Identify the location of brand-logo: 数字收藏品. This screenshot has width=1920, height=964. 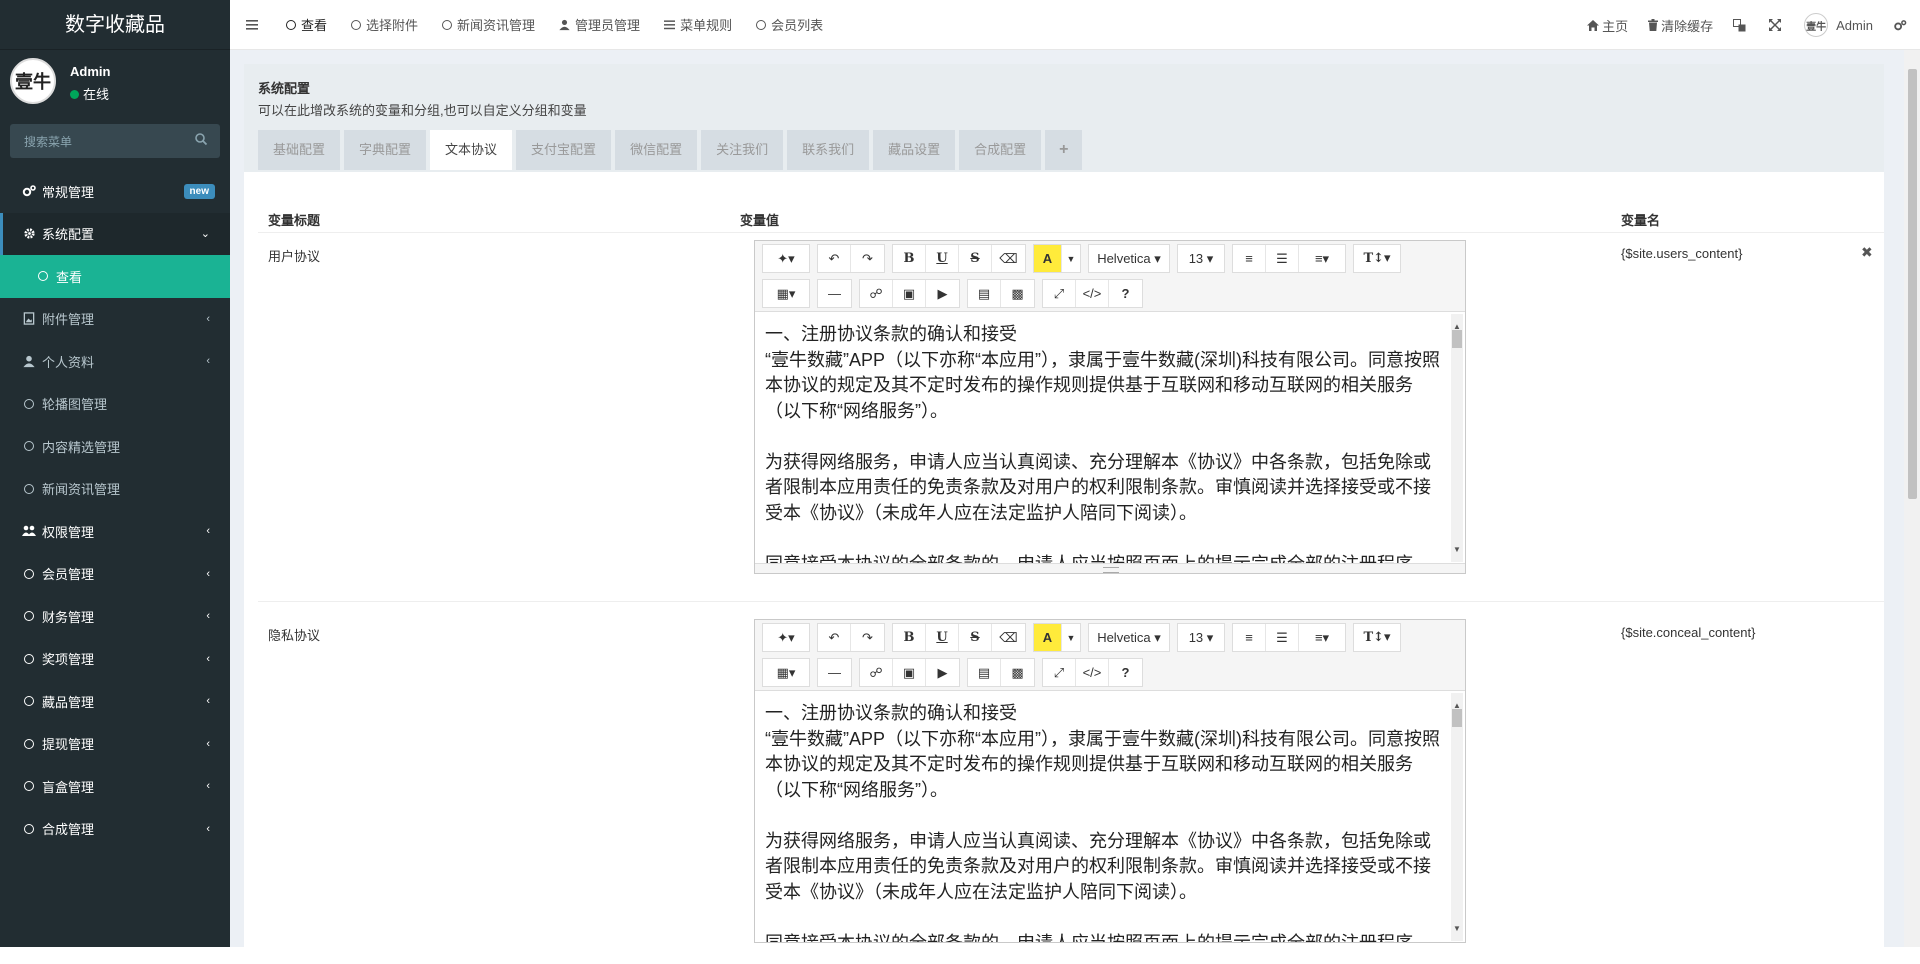
(115, 25).